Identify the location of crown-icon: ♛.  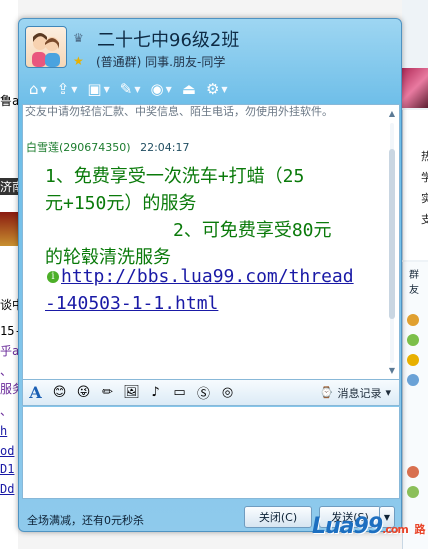
(78, 38).